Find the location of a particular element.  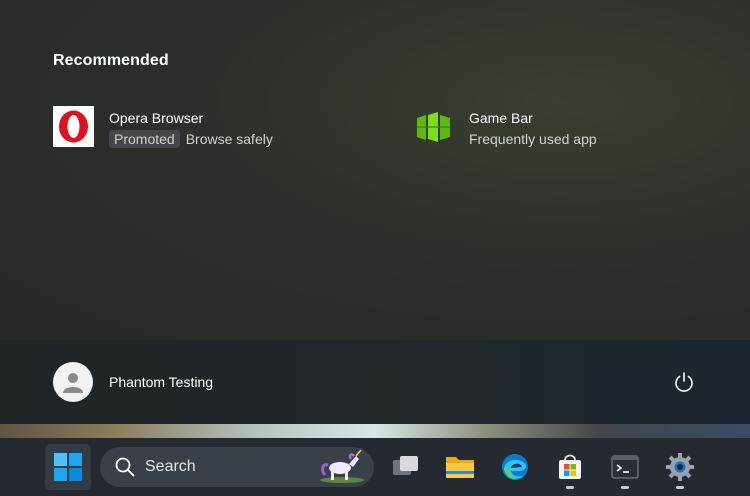

settings-icon is located at coordinates (680, 467).